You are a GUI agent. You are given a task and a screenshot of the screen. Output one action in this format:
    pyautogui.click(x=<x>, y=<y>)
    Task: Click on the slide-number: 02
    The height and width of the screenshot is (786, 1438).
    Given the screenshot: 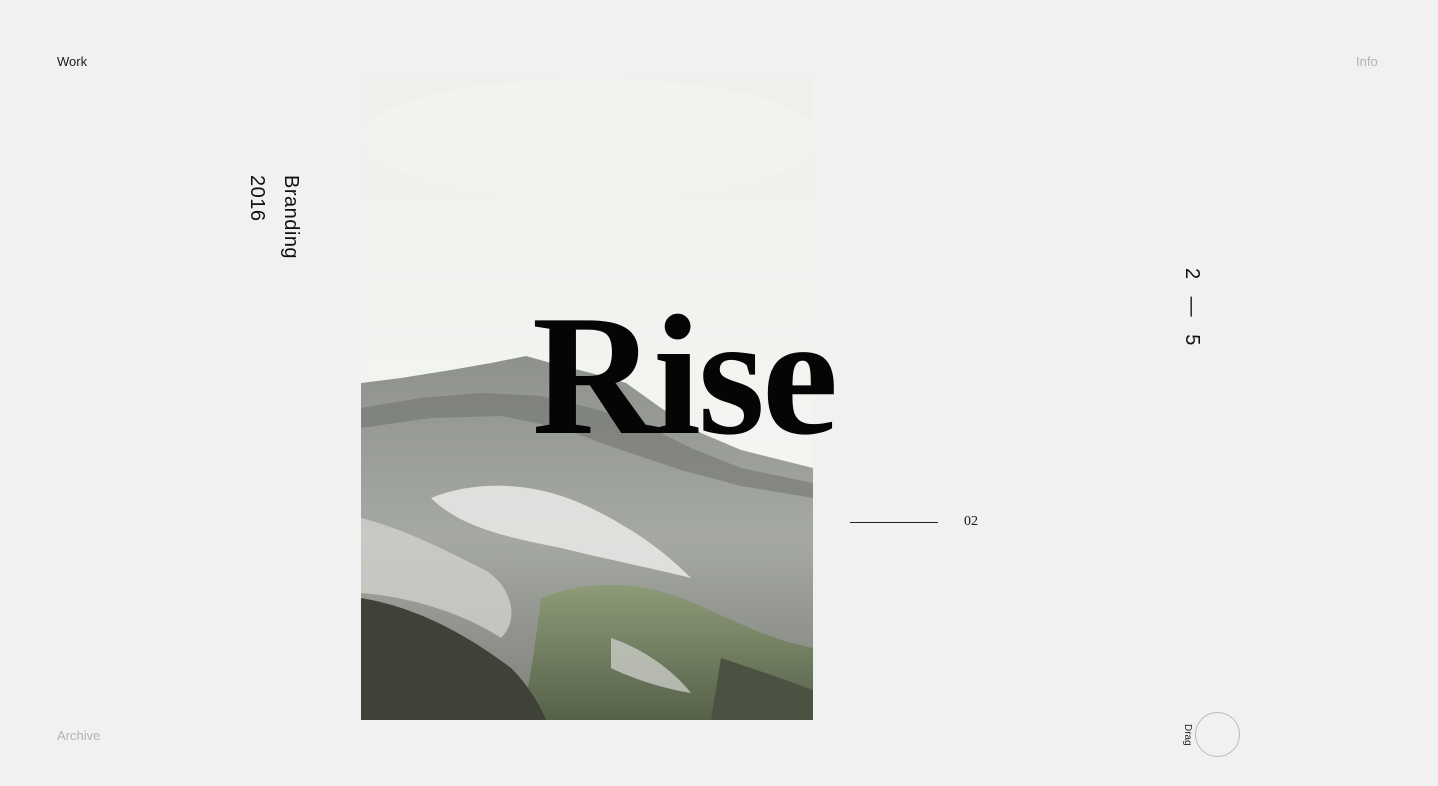 What is the action you would take?
    pyautogui.click(x=971, y=521)
    